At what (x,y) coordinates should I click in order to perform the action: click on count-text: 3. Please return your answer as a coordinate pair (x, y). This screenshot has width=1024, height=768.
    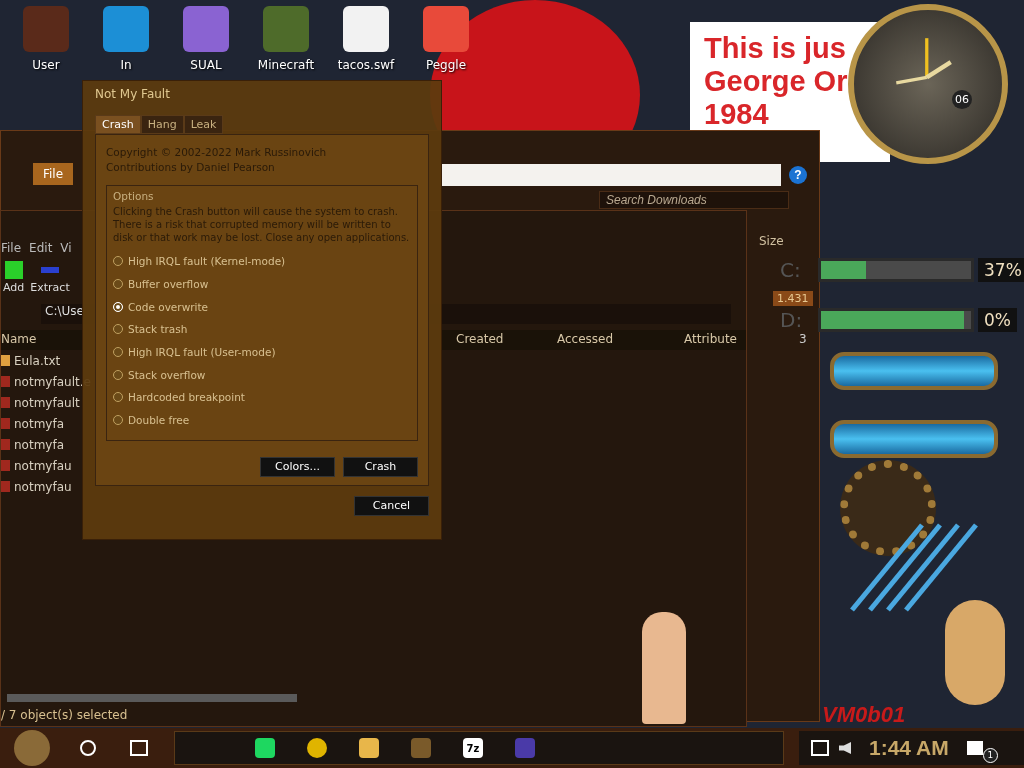
    Looking at the image, I should click on (803, 339).